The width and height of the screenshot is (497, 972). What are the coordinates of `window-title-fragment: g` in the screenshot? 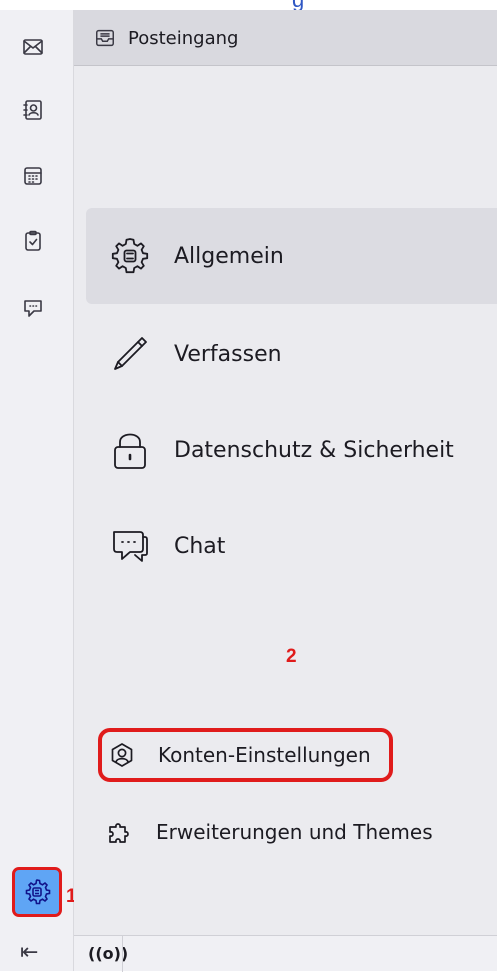 It's located at (298, 5).